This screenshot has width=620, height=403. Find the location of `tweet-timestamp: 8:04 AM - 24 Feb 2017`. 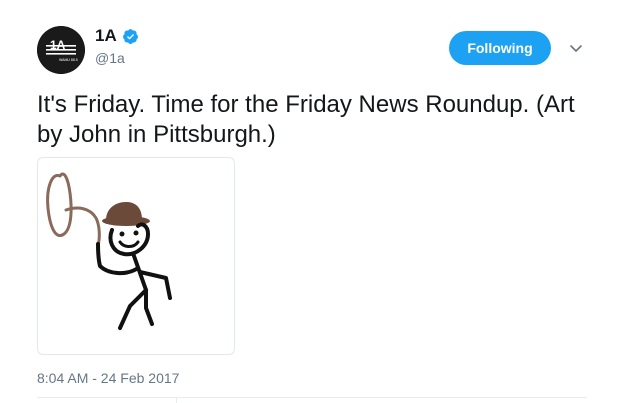

tweet-timestamp: 8:04 AM - 24 Feb 2017 is located at coordinates (108, 378).